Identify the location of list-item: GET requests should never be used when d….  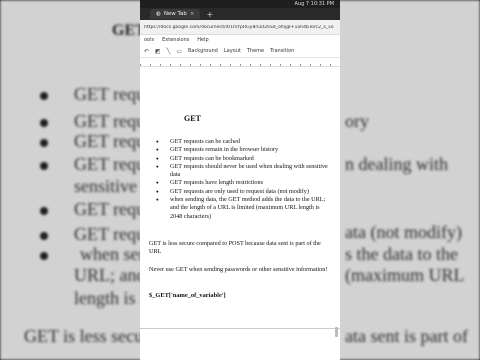
(241, 171).